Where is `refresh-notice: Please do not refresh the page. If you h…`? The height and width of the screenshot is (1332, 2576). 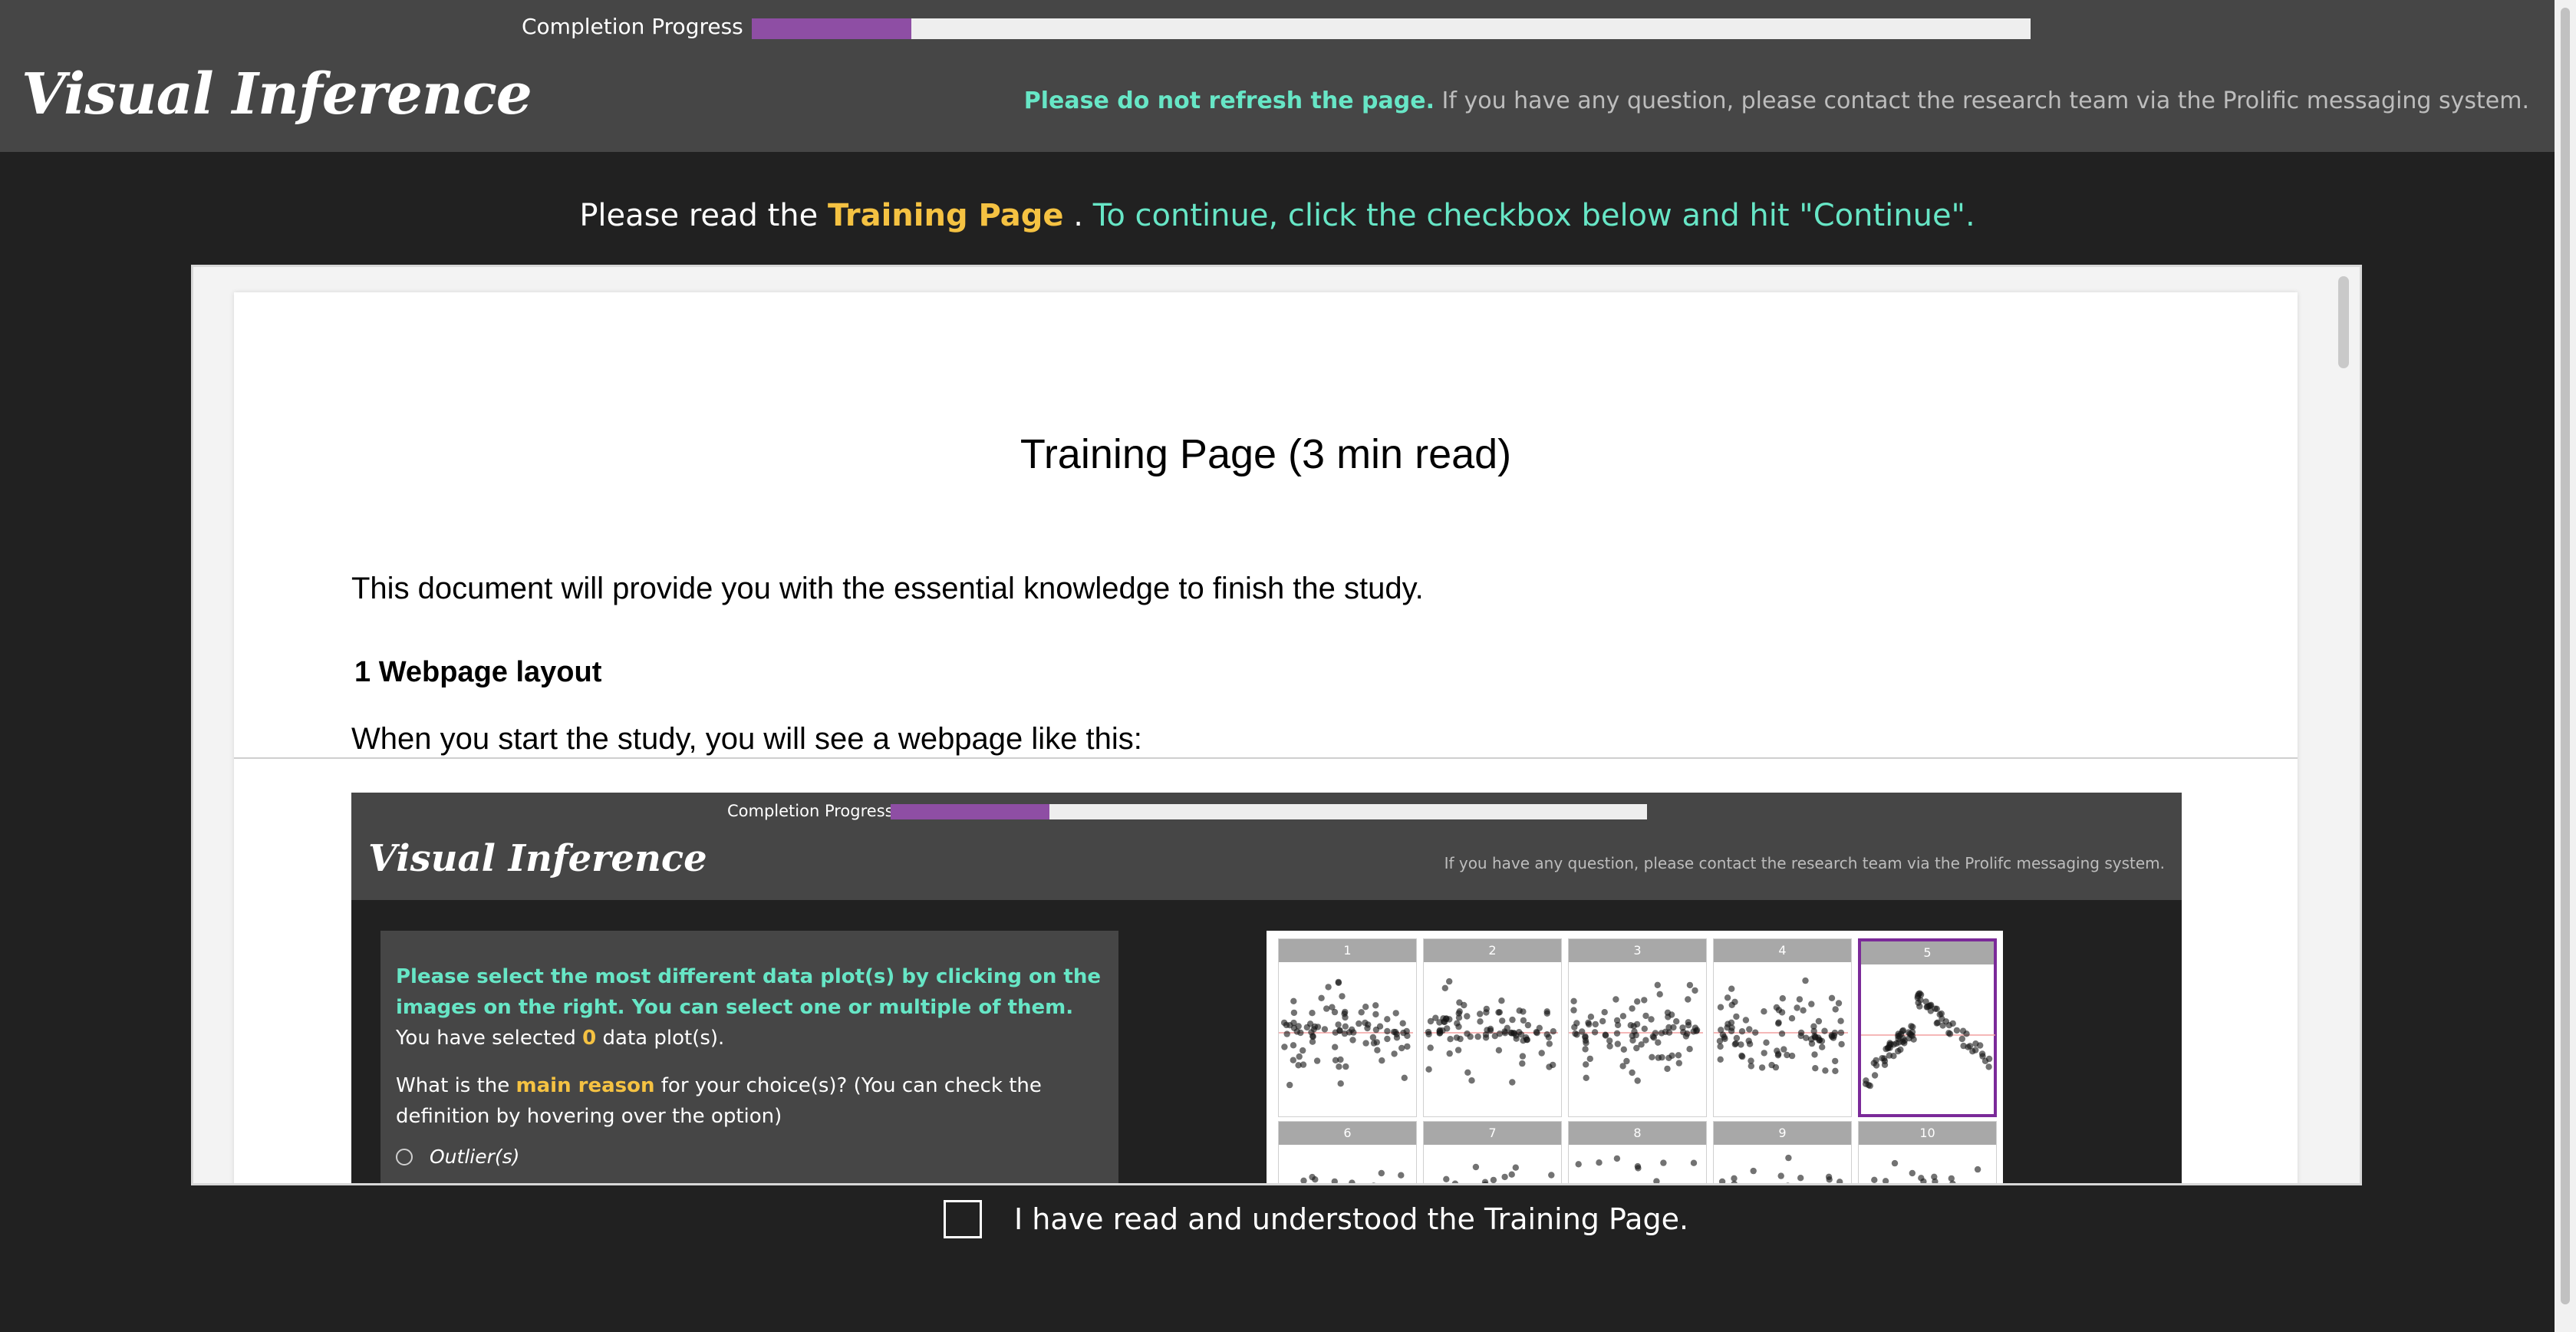
refresh-notice: Please do not refresh the page. If you h… is located at coordinates (1776, 100).